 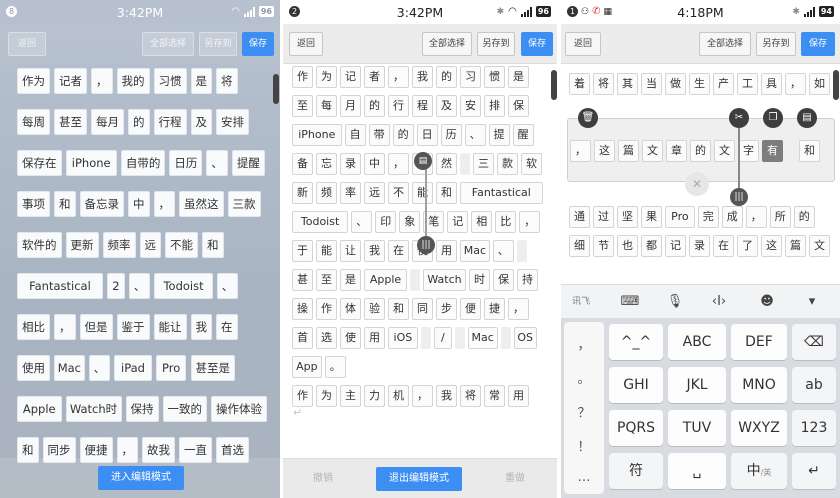 What do you see at coordinates (630, 302) in the screenshot?
I see `keyboard-icon: ⌨` at bounding box center [630, 302].